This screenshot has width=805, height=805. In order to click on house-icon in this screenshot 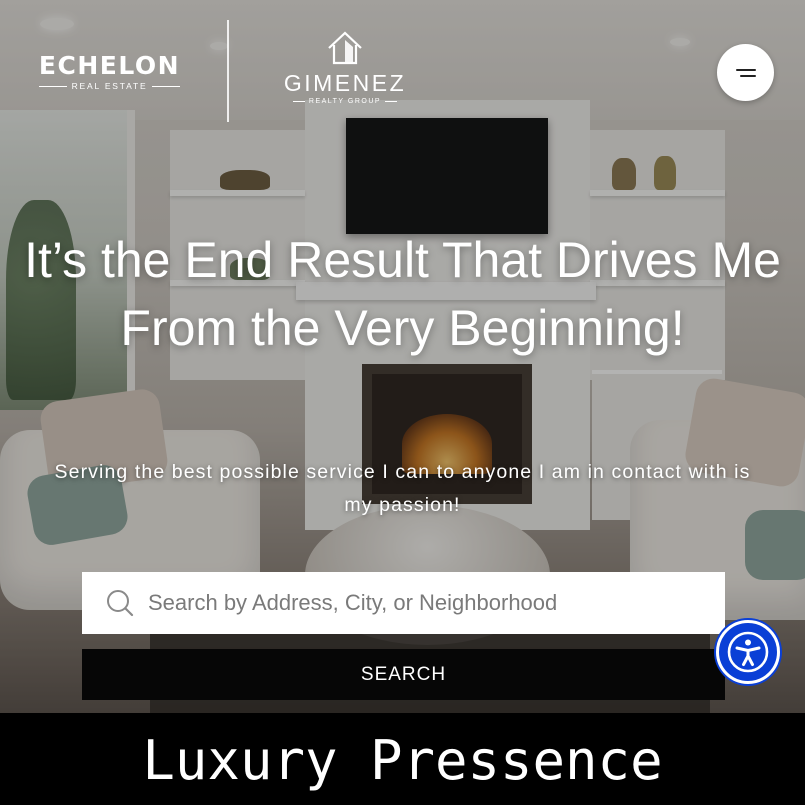, I will do `click(345, 48)`.